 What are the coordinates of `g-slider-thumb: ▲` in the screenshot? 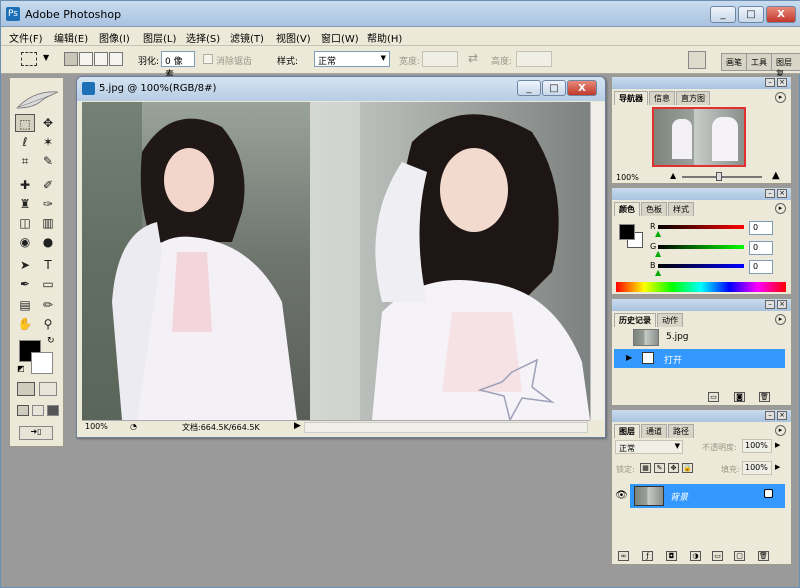 It's located at (658, 253).